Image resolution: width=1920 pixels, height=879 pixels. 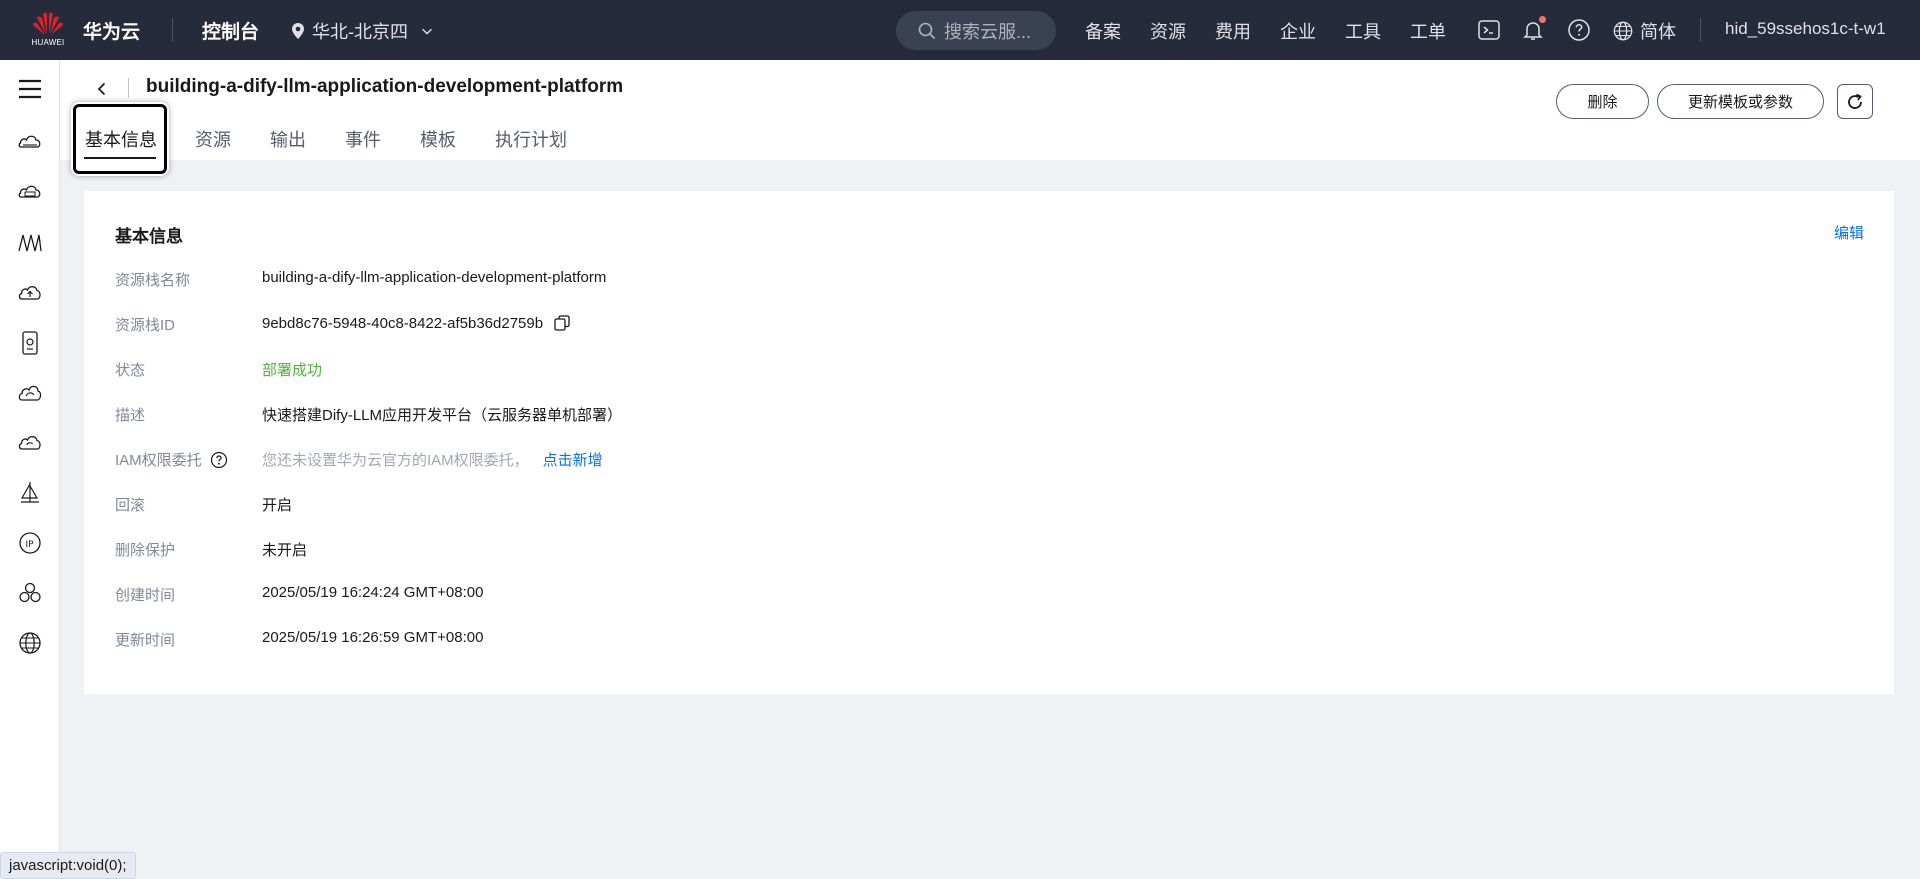 What do you see at coordinates (427, 31) in the screenshot?
I see `chevron-down-icon` at bounding box center [427, 31].